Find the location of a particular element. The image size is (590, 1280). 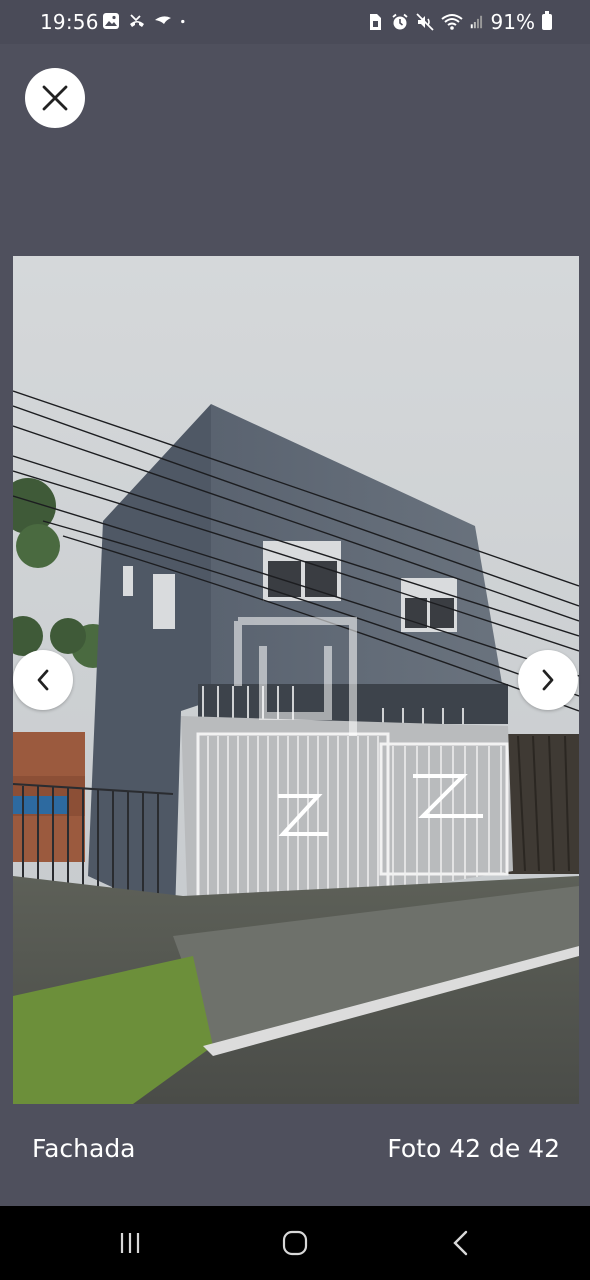

status-left-icons is located at coordinates (146, 21).